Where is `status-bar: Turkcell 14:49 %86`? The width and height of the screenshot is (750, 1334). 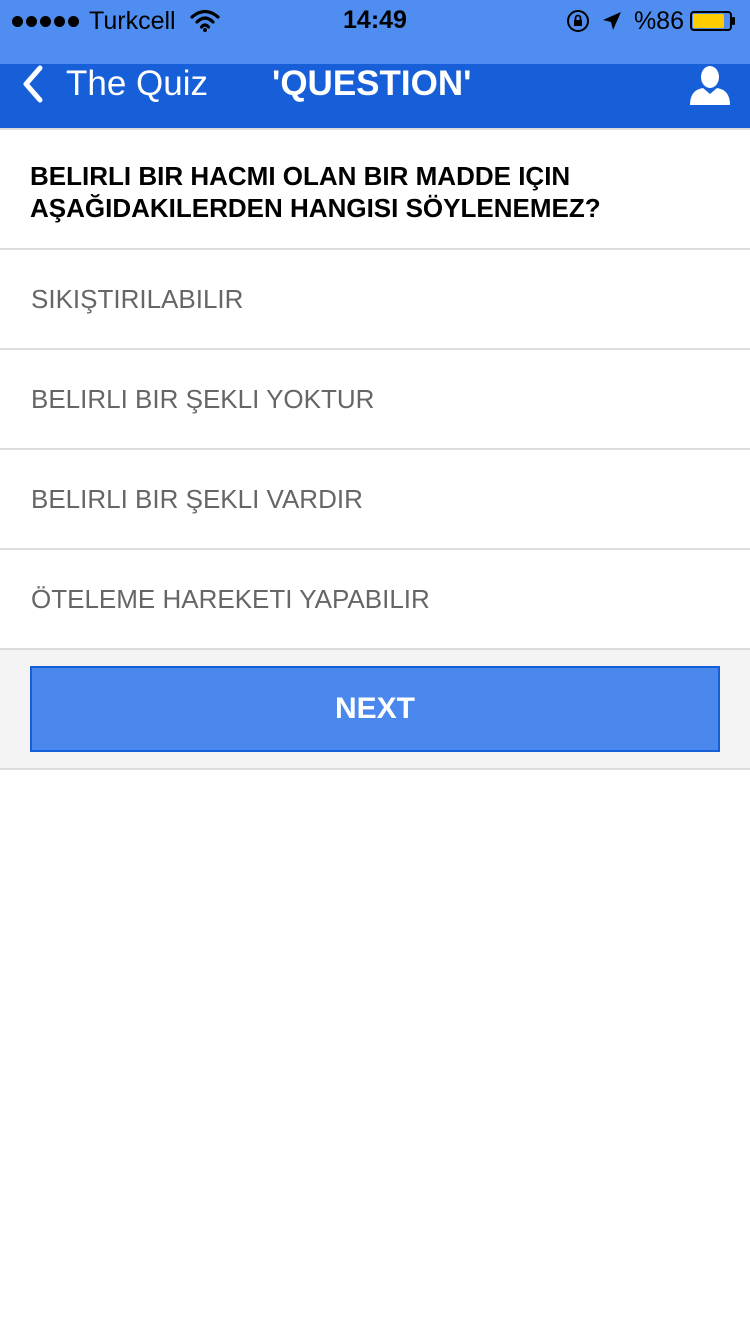
status-bar: Turkcell 14:49 %86 is located at coordinates (375, 32).